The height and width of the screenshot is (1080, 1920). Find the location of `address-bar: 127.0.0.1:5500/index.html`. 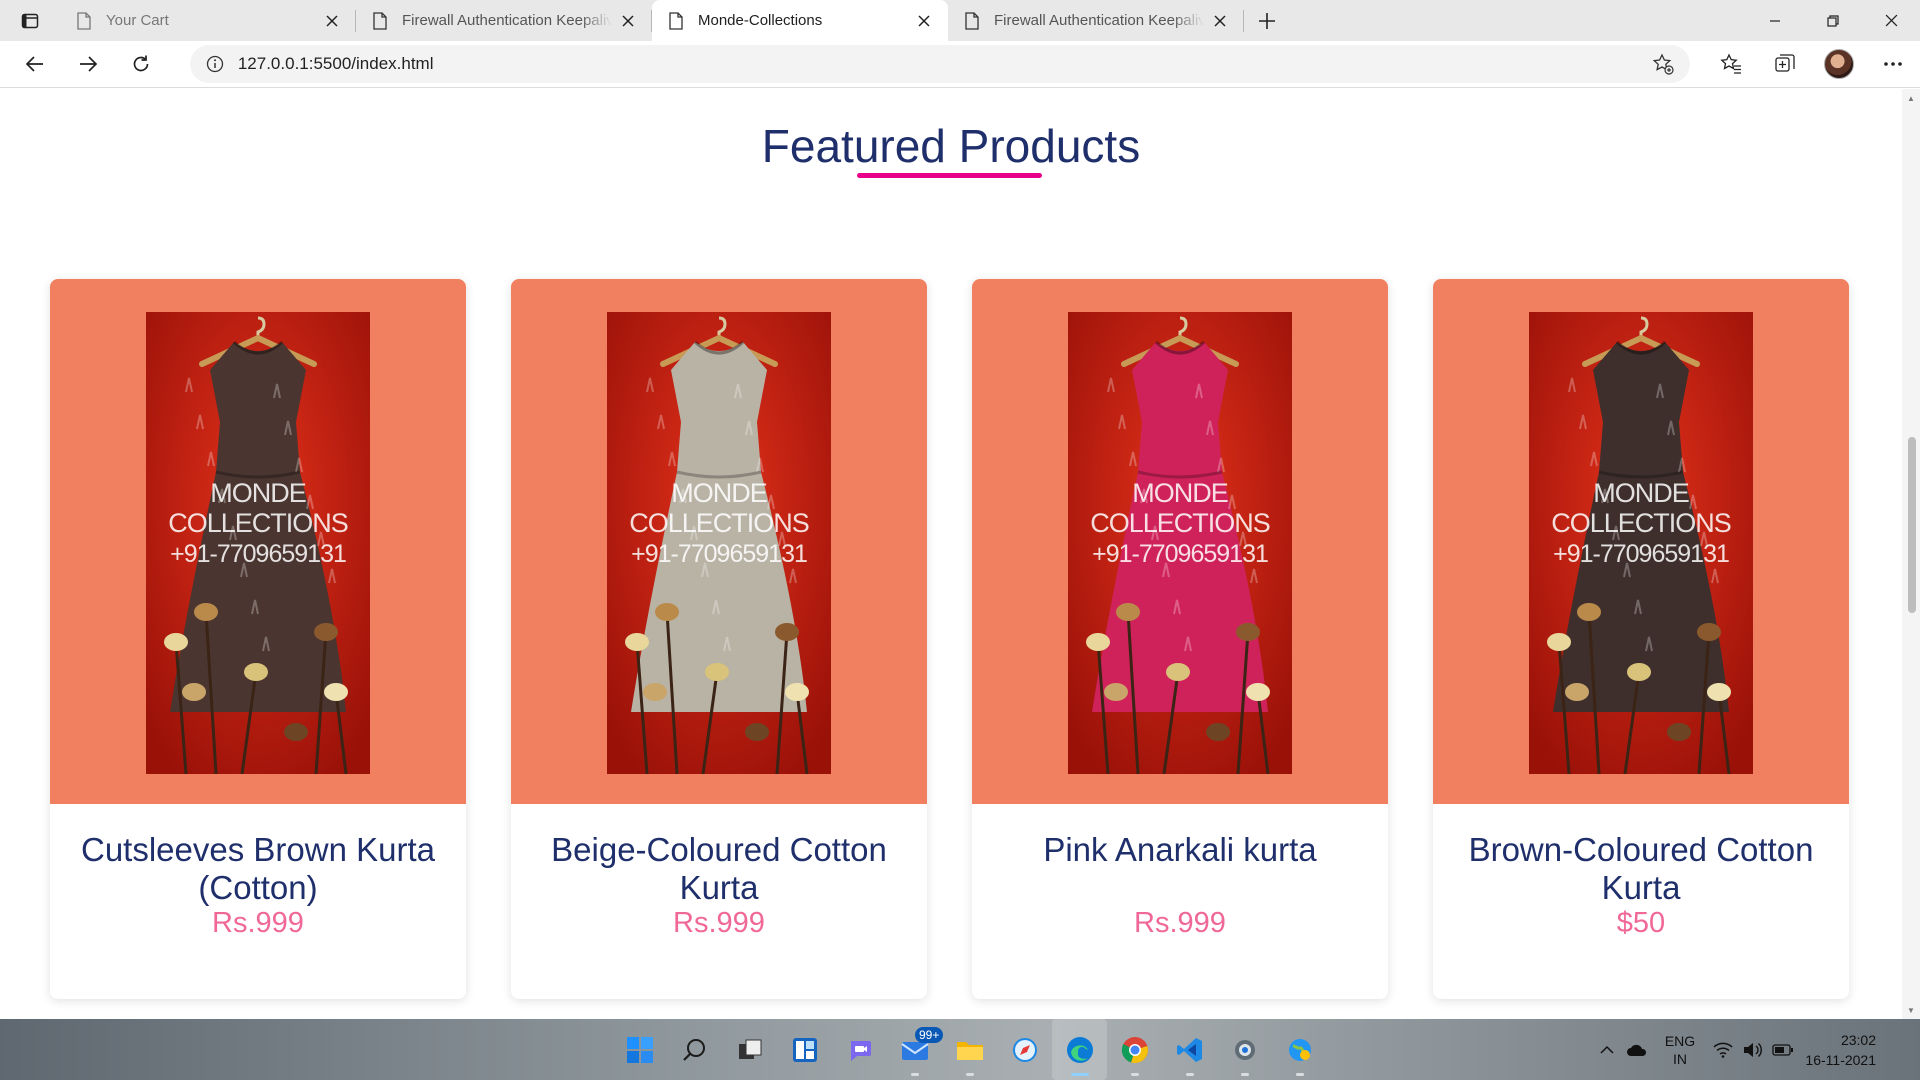

address-bar: 127.0.0.1:5500/index.html is located at coordinates (939, 64).